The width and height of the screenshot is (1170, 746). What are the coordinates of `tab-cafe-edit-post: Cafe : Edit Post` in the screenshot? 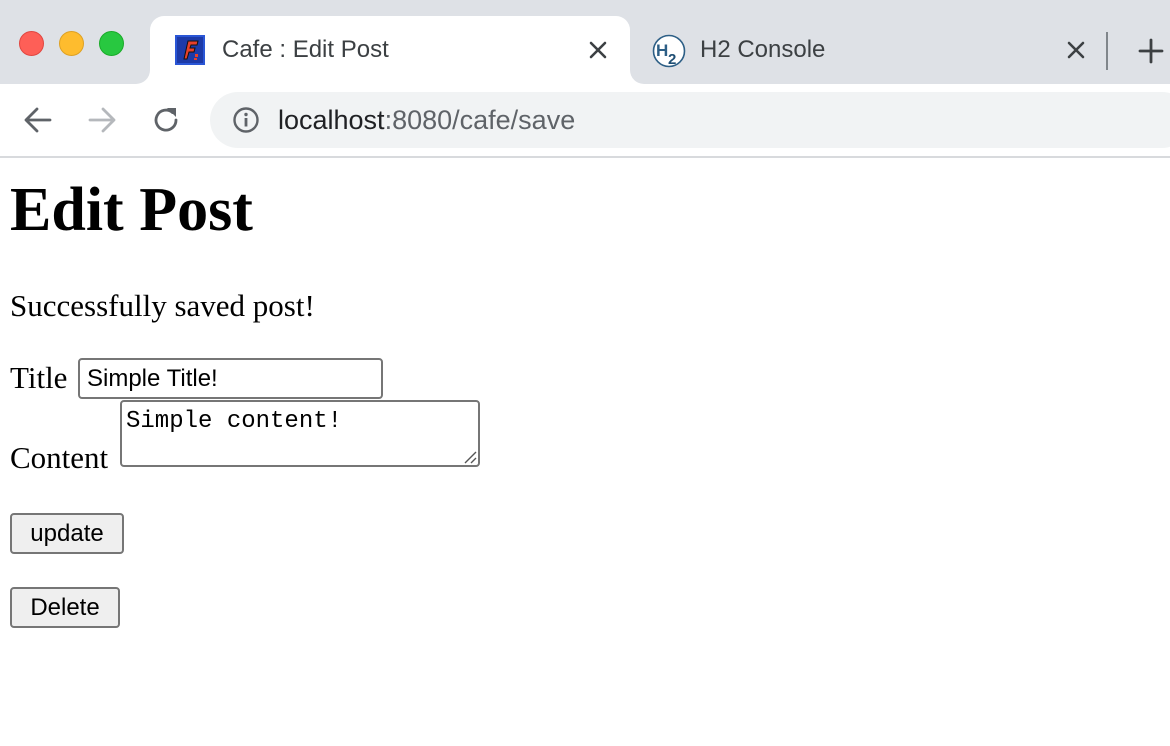 It's located at (390, 50).